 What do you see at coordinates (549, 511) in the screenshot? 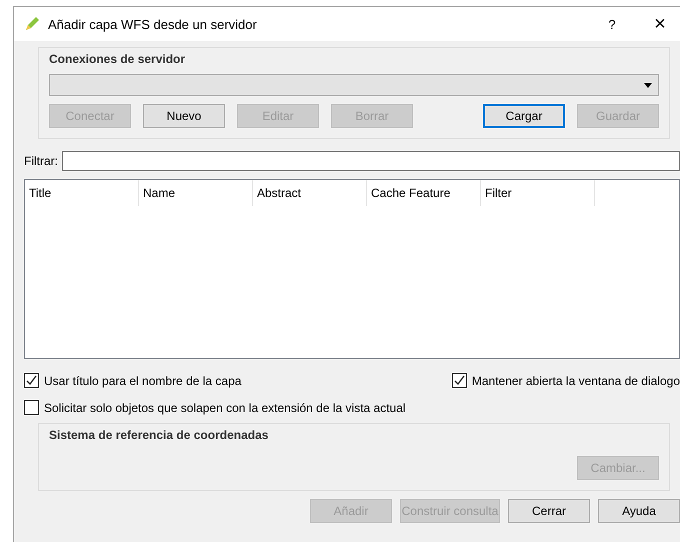
I see `dialog-button: Cerrar` at bounding box center [549, 511].